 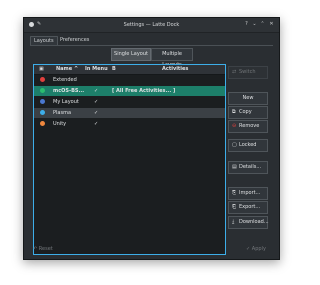 What do you see at coordinates (44, 40) in the screenshot?
I see `tab-layouts: Layouts` at bounding box center [44, 40].